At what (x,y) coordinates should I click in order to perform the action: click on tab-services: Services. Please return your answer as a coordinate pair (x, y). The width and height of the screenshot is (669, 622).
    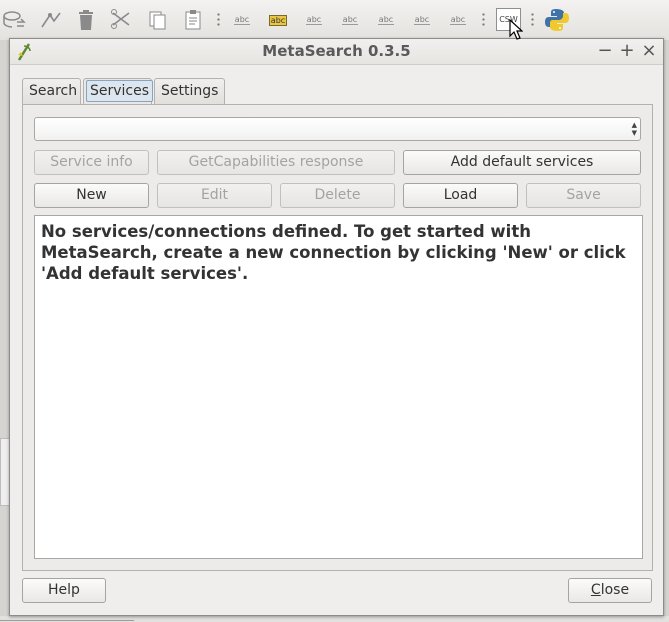
    Looking at the image, I should click on (118, 91).